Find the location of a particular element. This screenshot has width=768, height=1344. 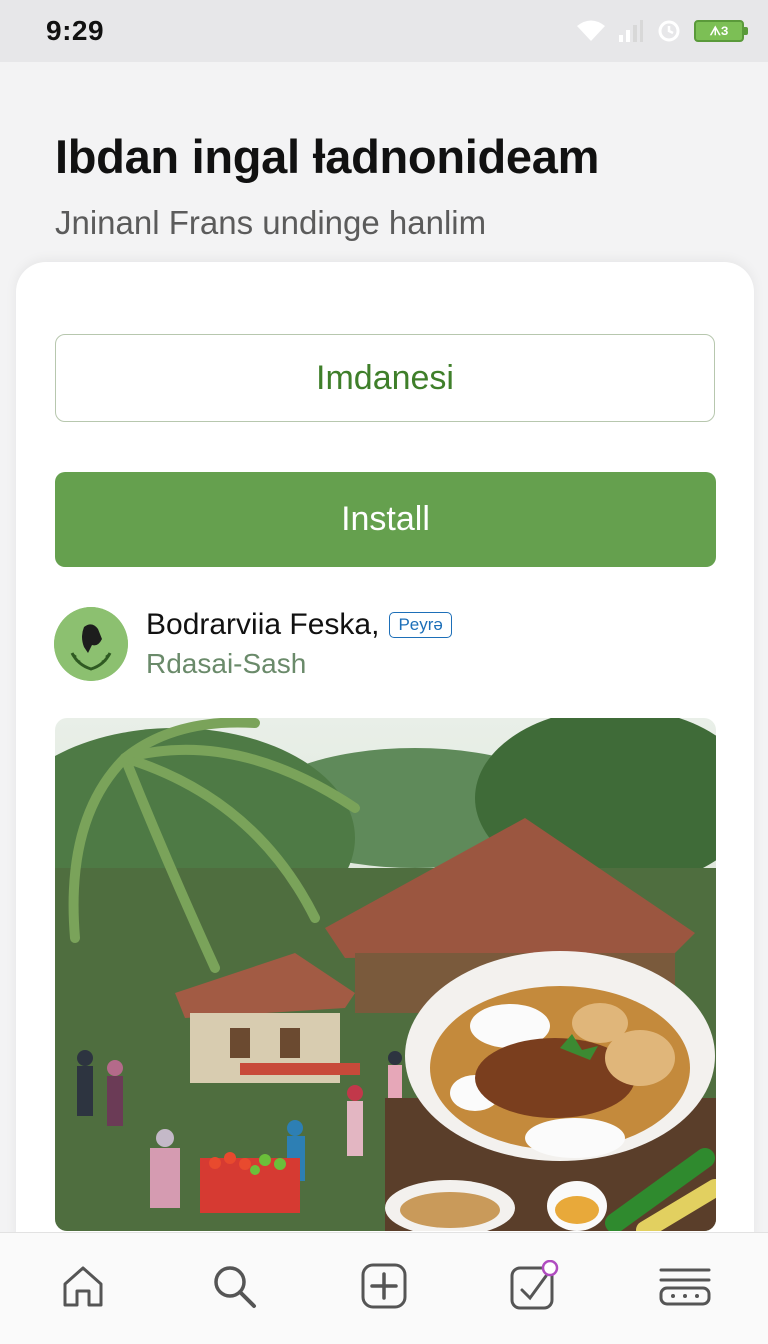

install-button: Install is located at coordinates (385, 519).